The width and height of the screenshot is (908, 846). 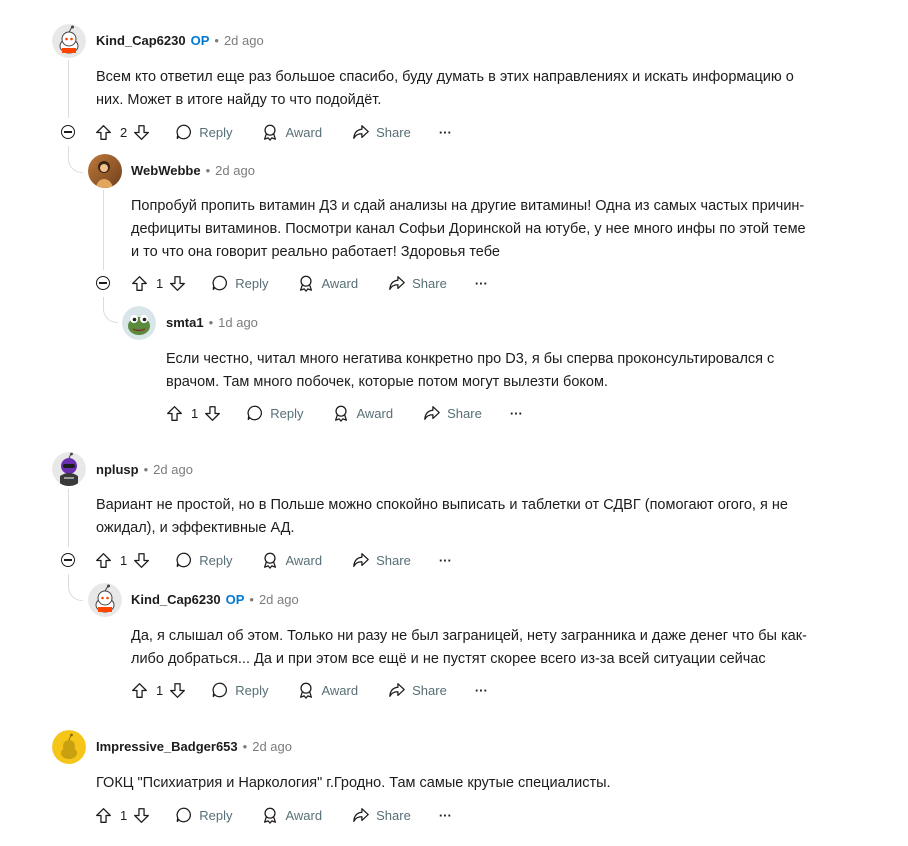 What do you see at coordinates (238, 322) in the screenshot?
I see `timestamp: 1d ago` at bounding box center [238, 322].